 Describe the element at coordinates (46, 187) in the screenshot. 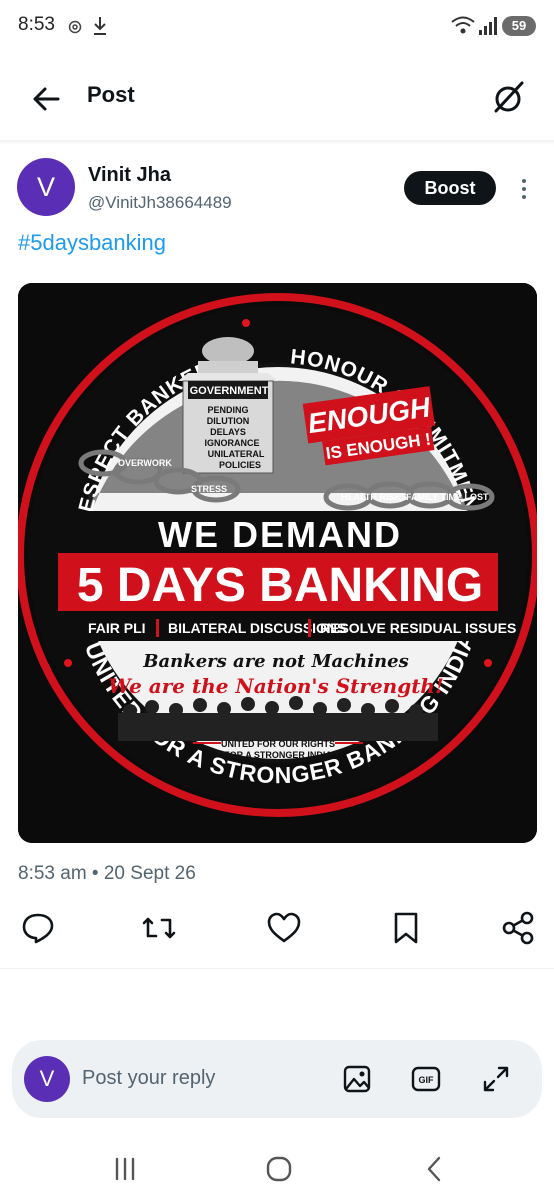

I see `author-avatar: V` at that location.